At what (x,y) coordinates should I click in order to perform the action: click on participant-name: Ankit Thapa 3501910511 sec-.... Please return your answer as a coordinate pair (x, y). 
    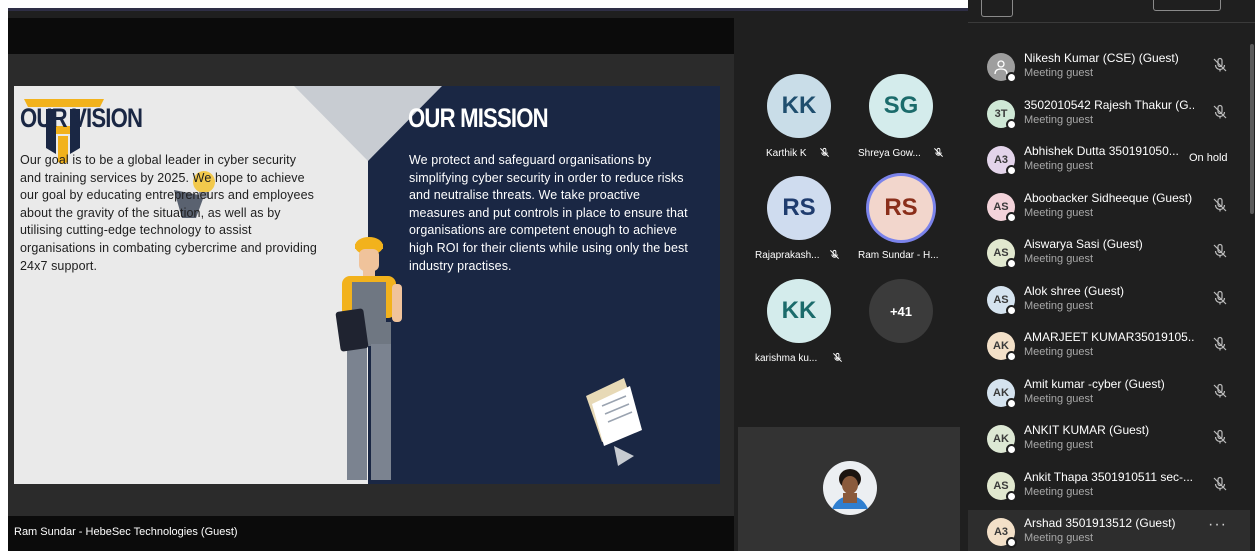
    Looking at the image, I should click on (1109, 477).